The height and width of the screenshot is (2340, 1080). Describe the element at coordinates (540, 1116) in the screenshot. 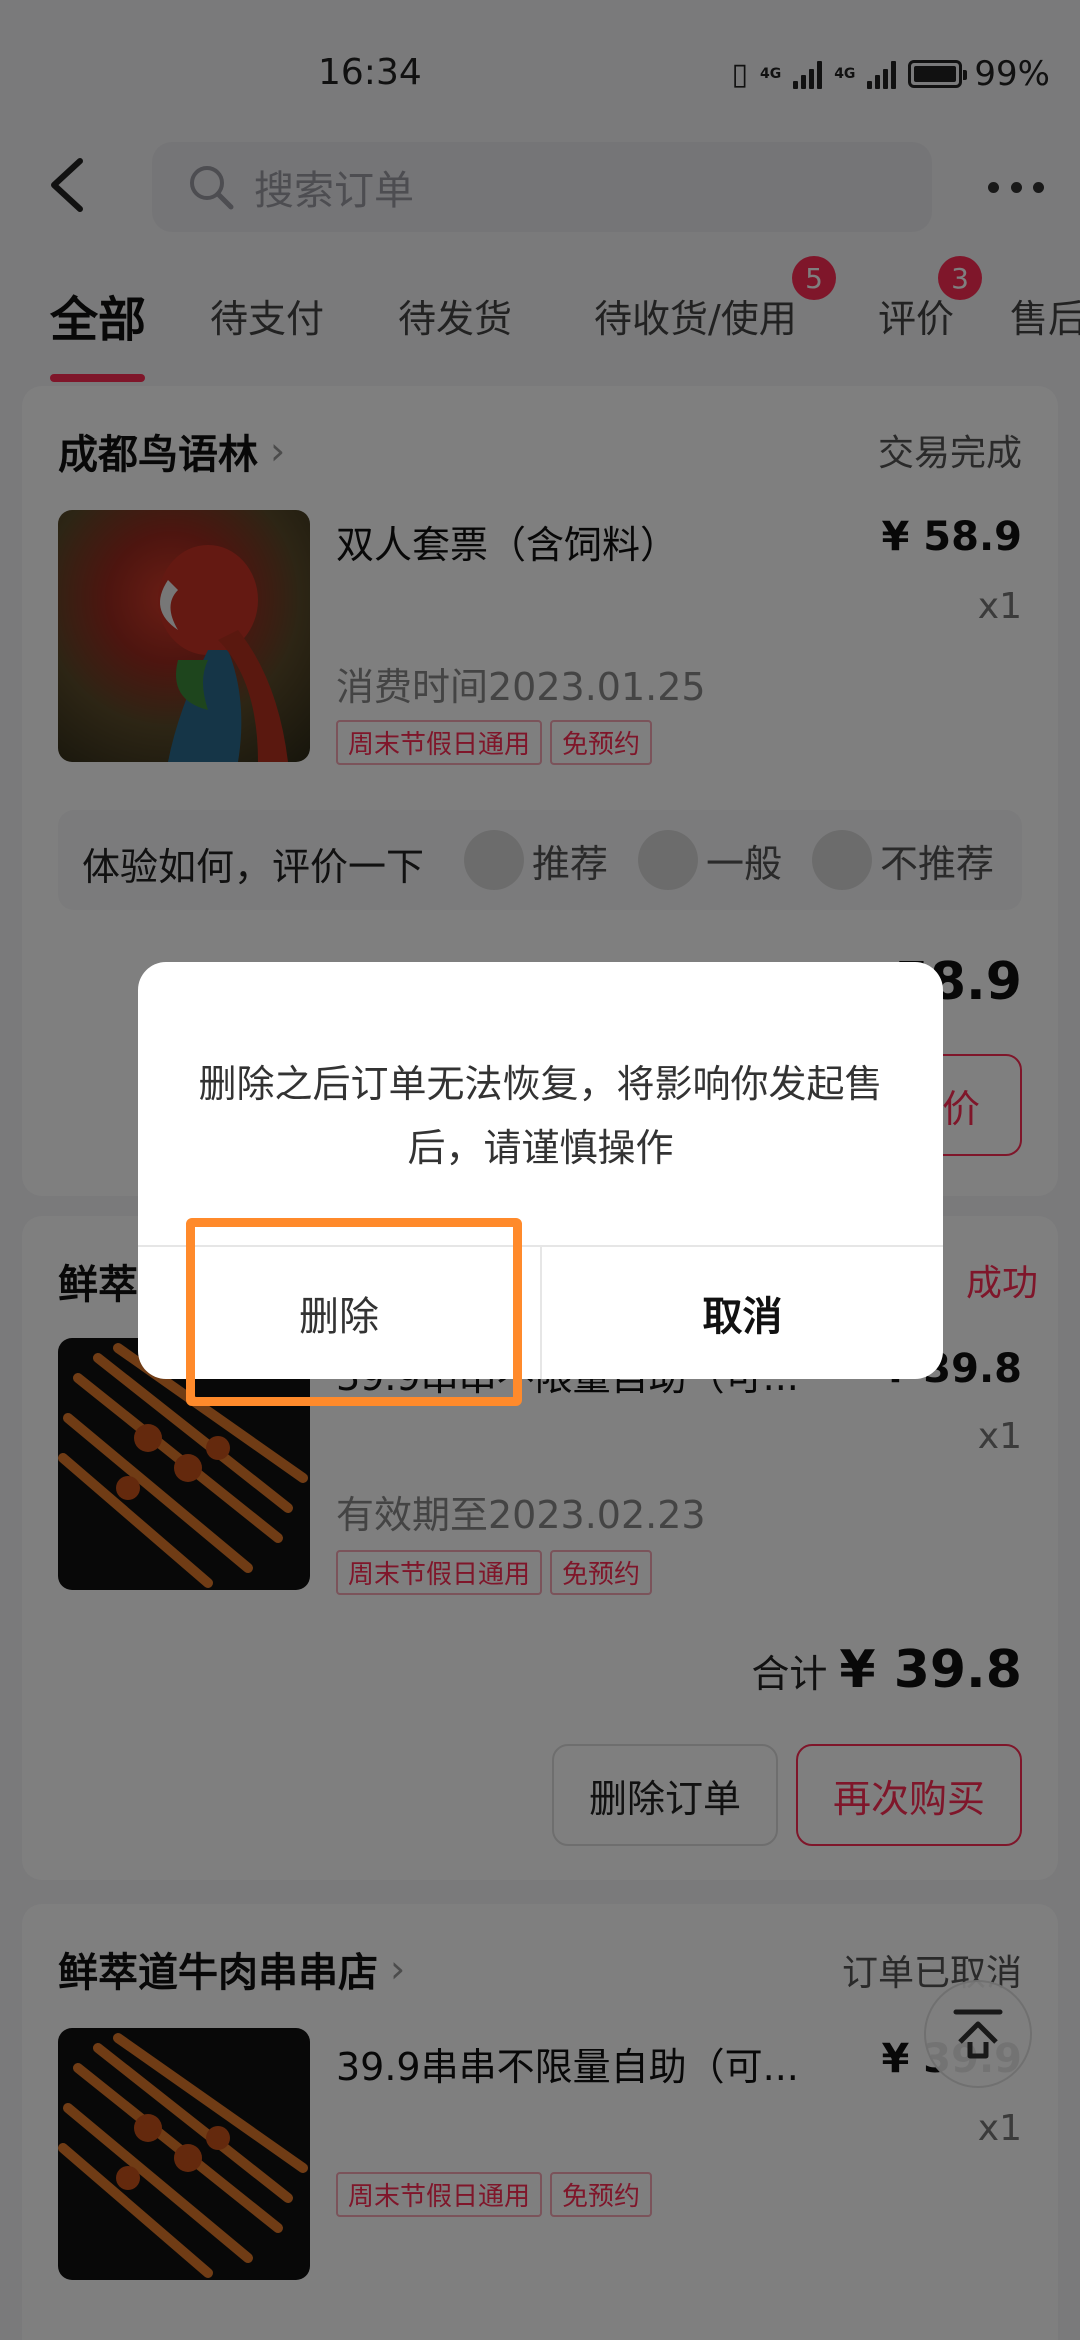

I see `dialog-message: 删除之后订单无法恢复，将影响你发起售后，请谨慎操作` at that location.